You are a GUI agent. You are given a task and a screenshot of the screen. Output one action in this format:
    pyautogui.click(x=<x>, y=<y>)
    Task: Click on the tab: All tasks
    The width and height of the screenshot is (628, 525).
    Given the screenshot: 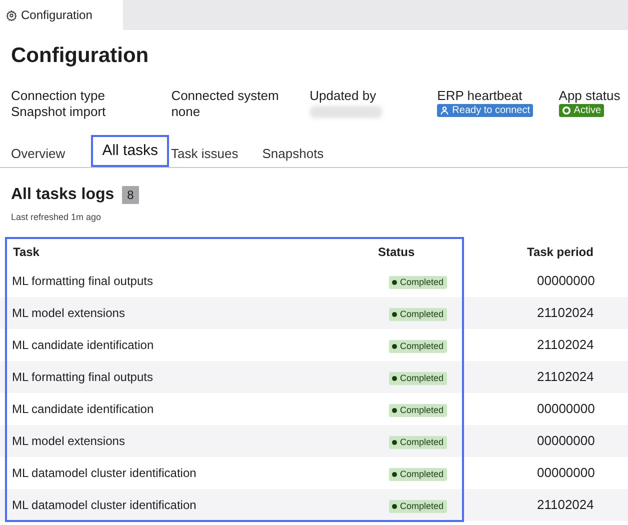 What is the action you would take?
    pyautogui.click(x=130, y=151)
    